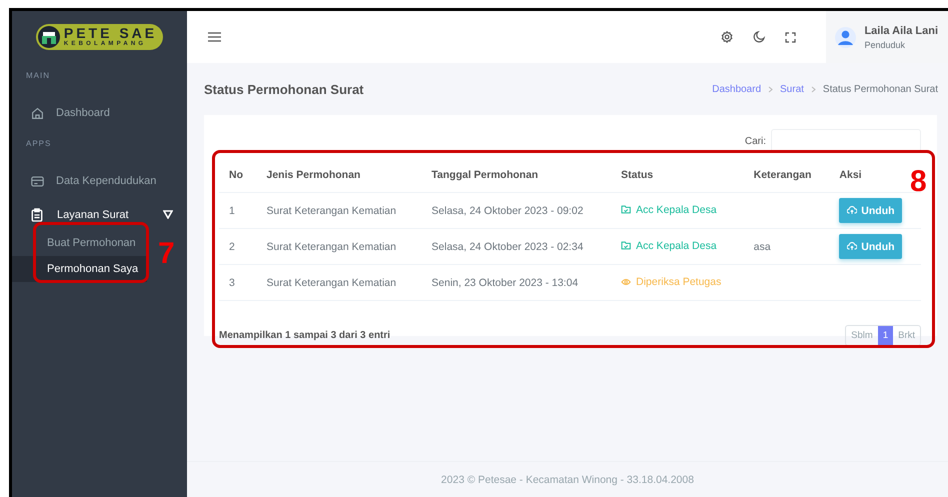 Image resolution: width=948 pixels, height=497 pixels. Describe the element at coordinates (284, 89) in the screenshot. I see `page-title: Status Permohonan Surat` at that location.